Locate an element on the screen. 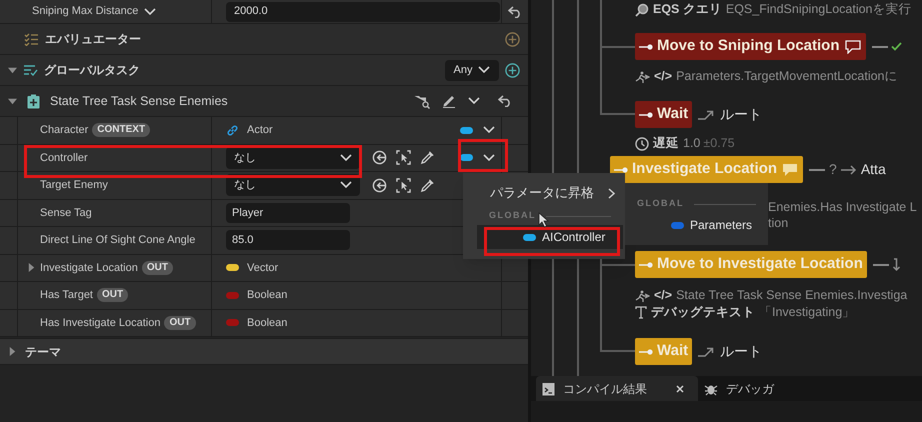  search-icon is located at coordinates (642, 9).